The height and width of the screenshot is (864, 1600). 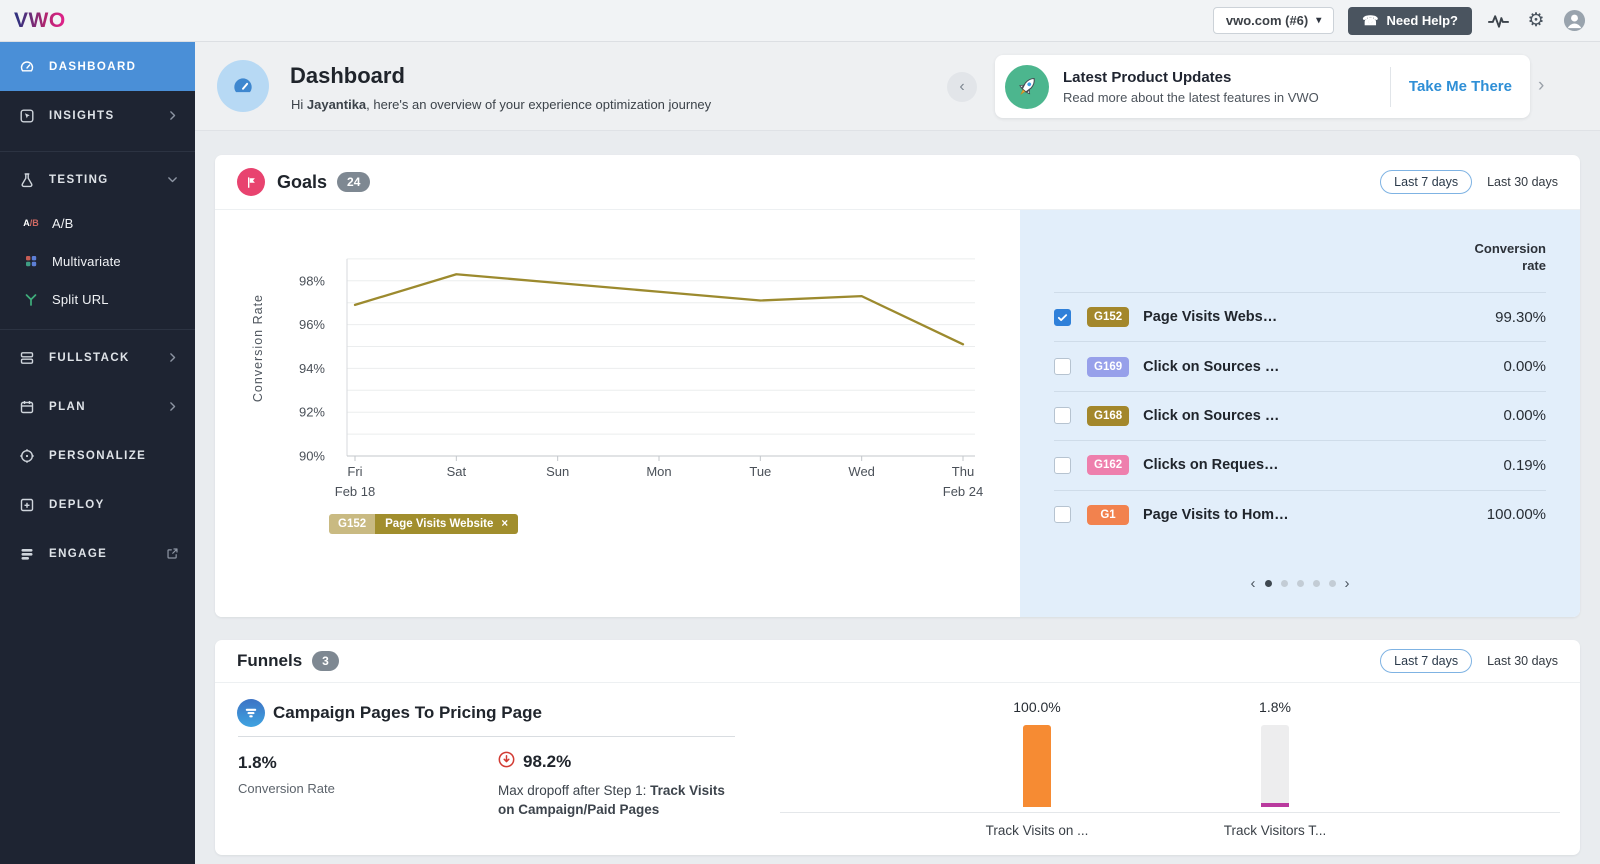 I want to click on engage-icon, so click(x=27, y=554).